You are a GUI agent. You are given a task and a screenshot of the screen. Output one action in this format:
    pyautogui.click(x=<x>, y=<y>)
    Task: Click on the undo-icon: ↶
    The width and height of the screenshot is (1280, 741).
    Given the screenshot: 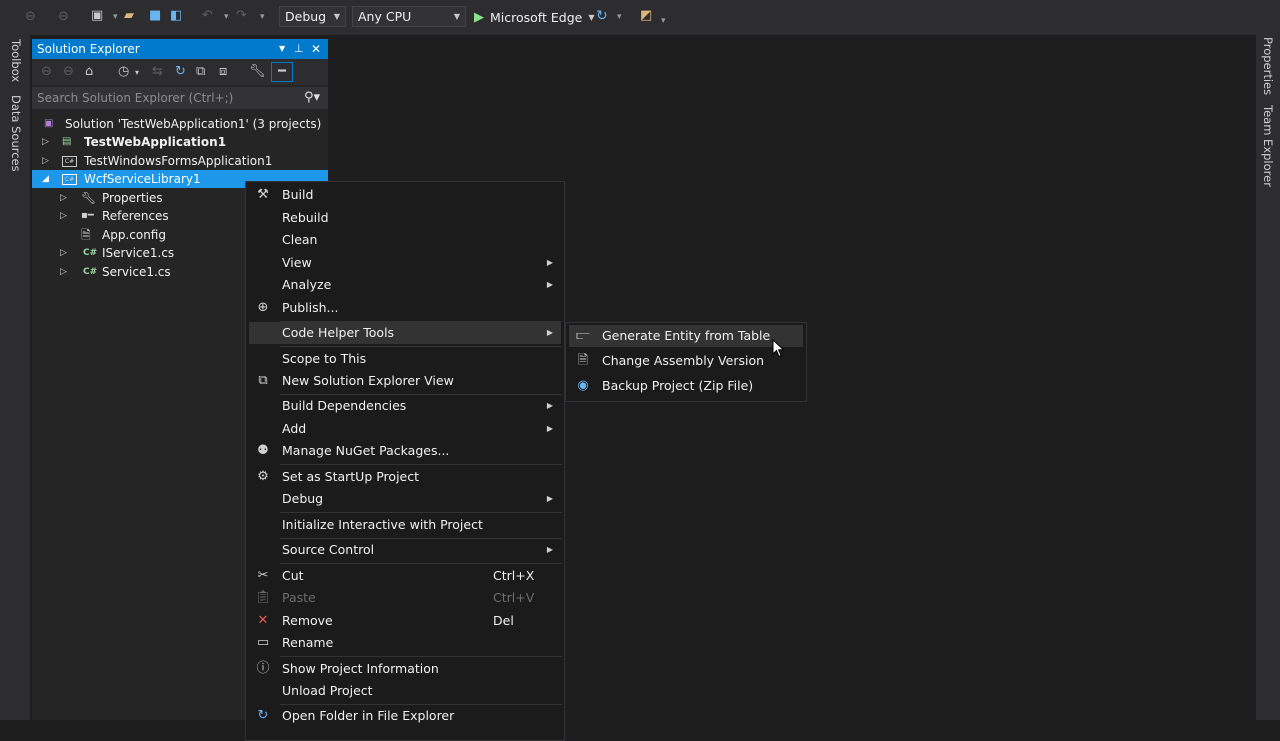 What is the action you would take?
    pyautogui.click(x=207, y=15)
    